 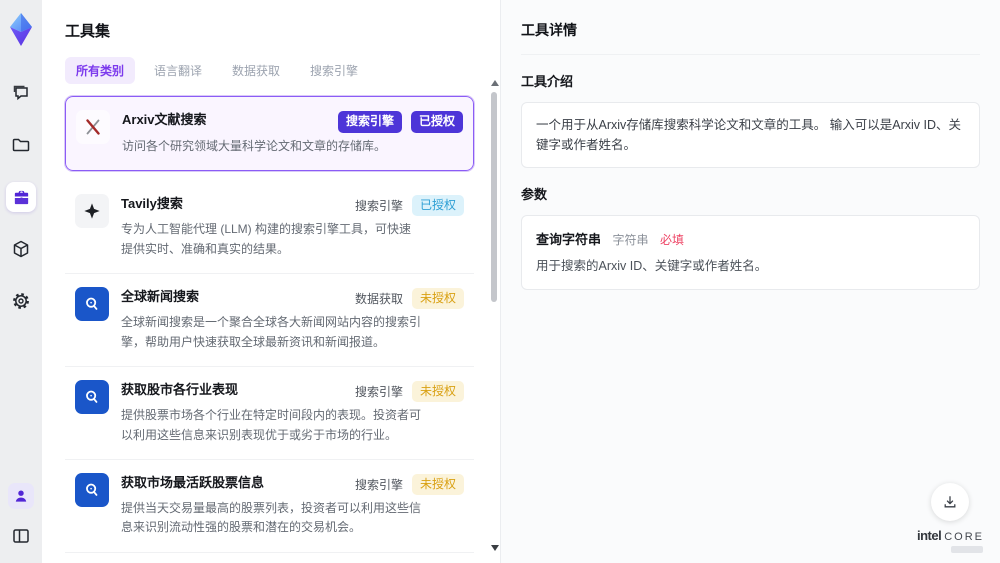 I want to click on tool-name: Tavily搜索, so click(x=152, y=203).